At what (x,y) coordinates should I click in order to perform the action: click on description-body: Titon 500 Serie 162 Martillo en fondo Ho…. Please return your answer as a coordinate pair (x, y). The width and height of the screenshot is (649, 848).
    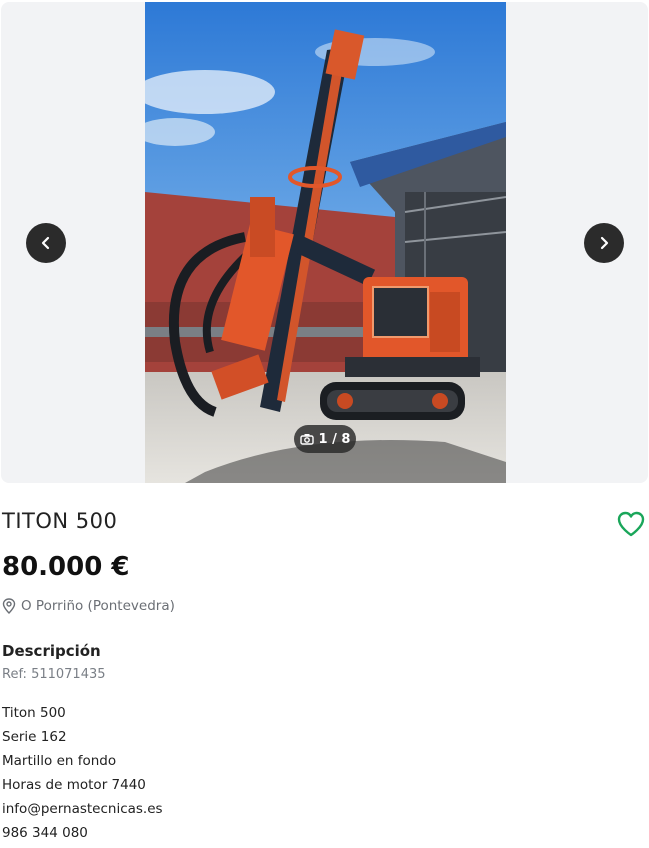
    Looking at the image, I should click on (82, 776).